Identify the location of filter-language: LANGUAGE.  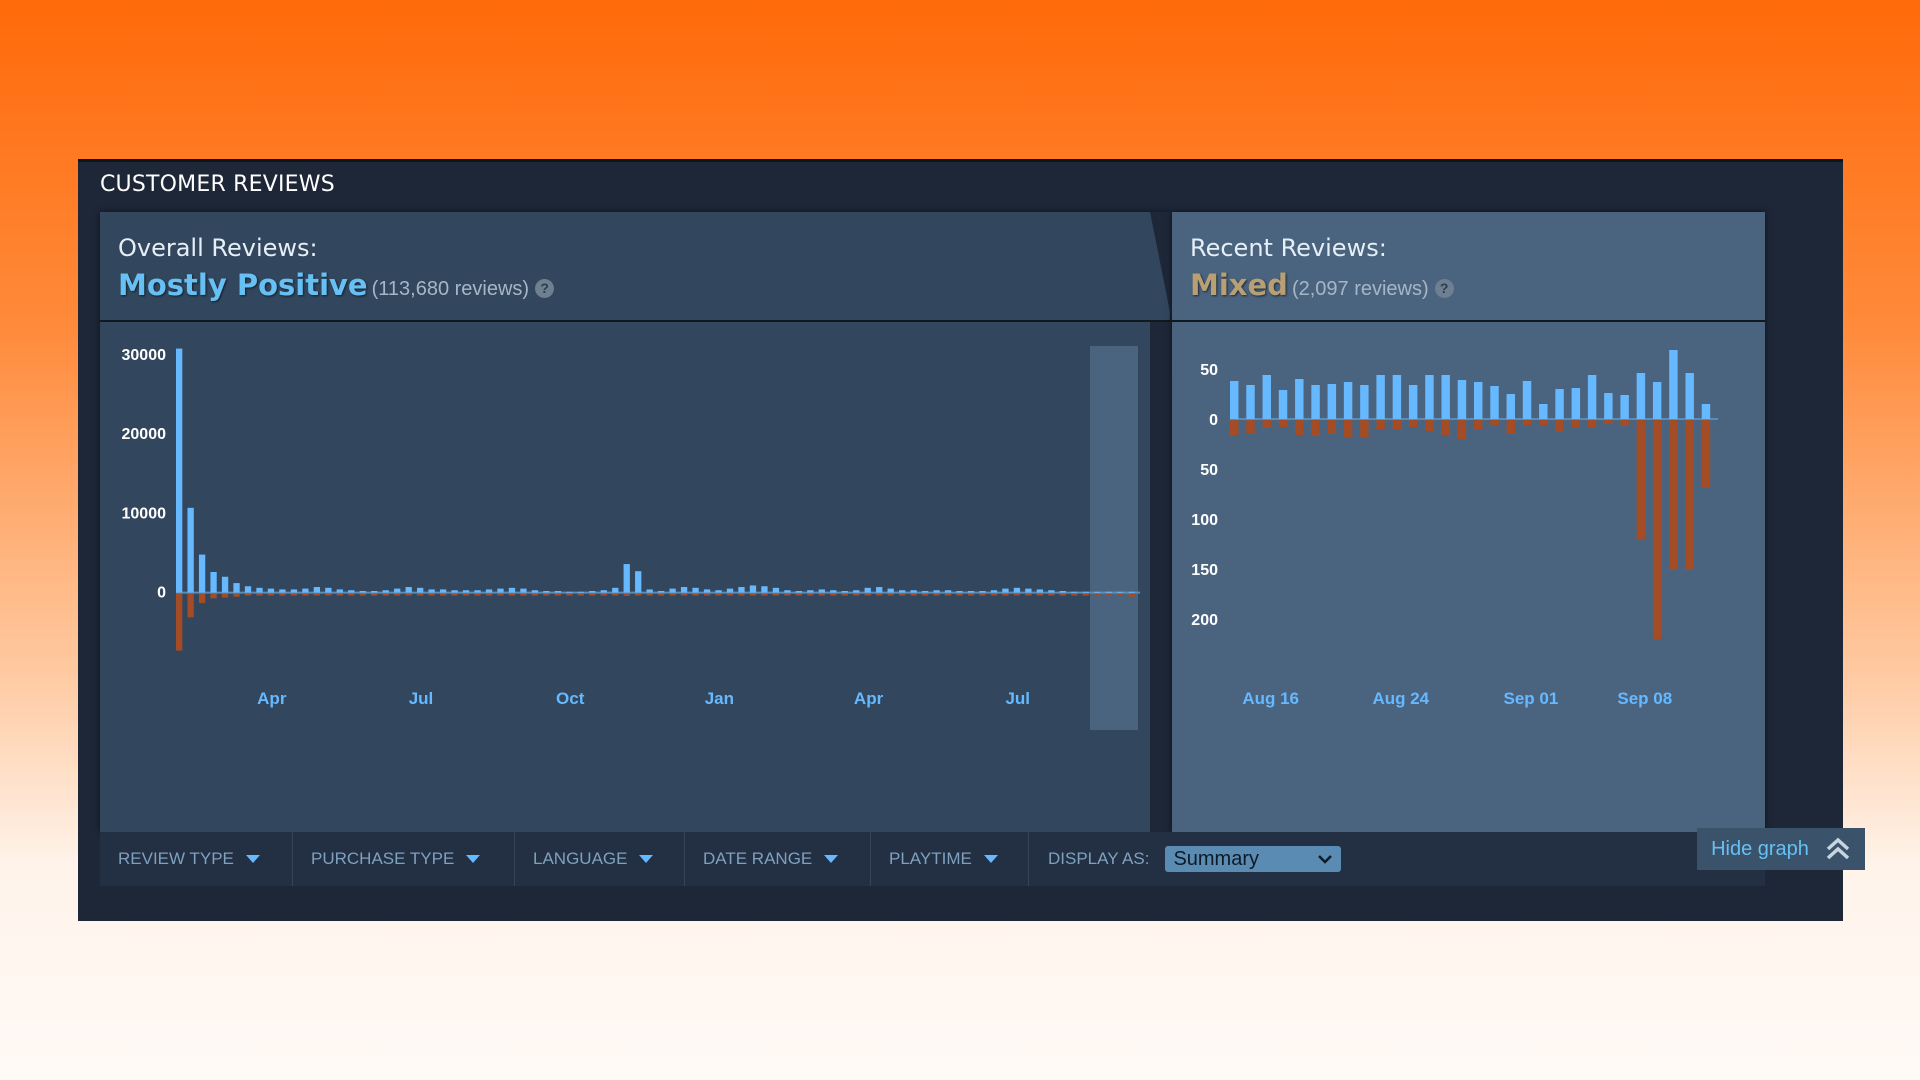
(600, 859).